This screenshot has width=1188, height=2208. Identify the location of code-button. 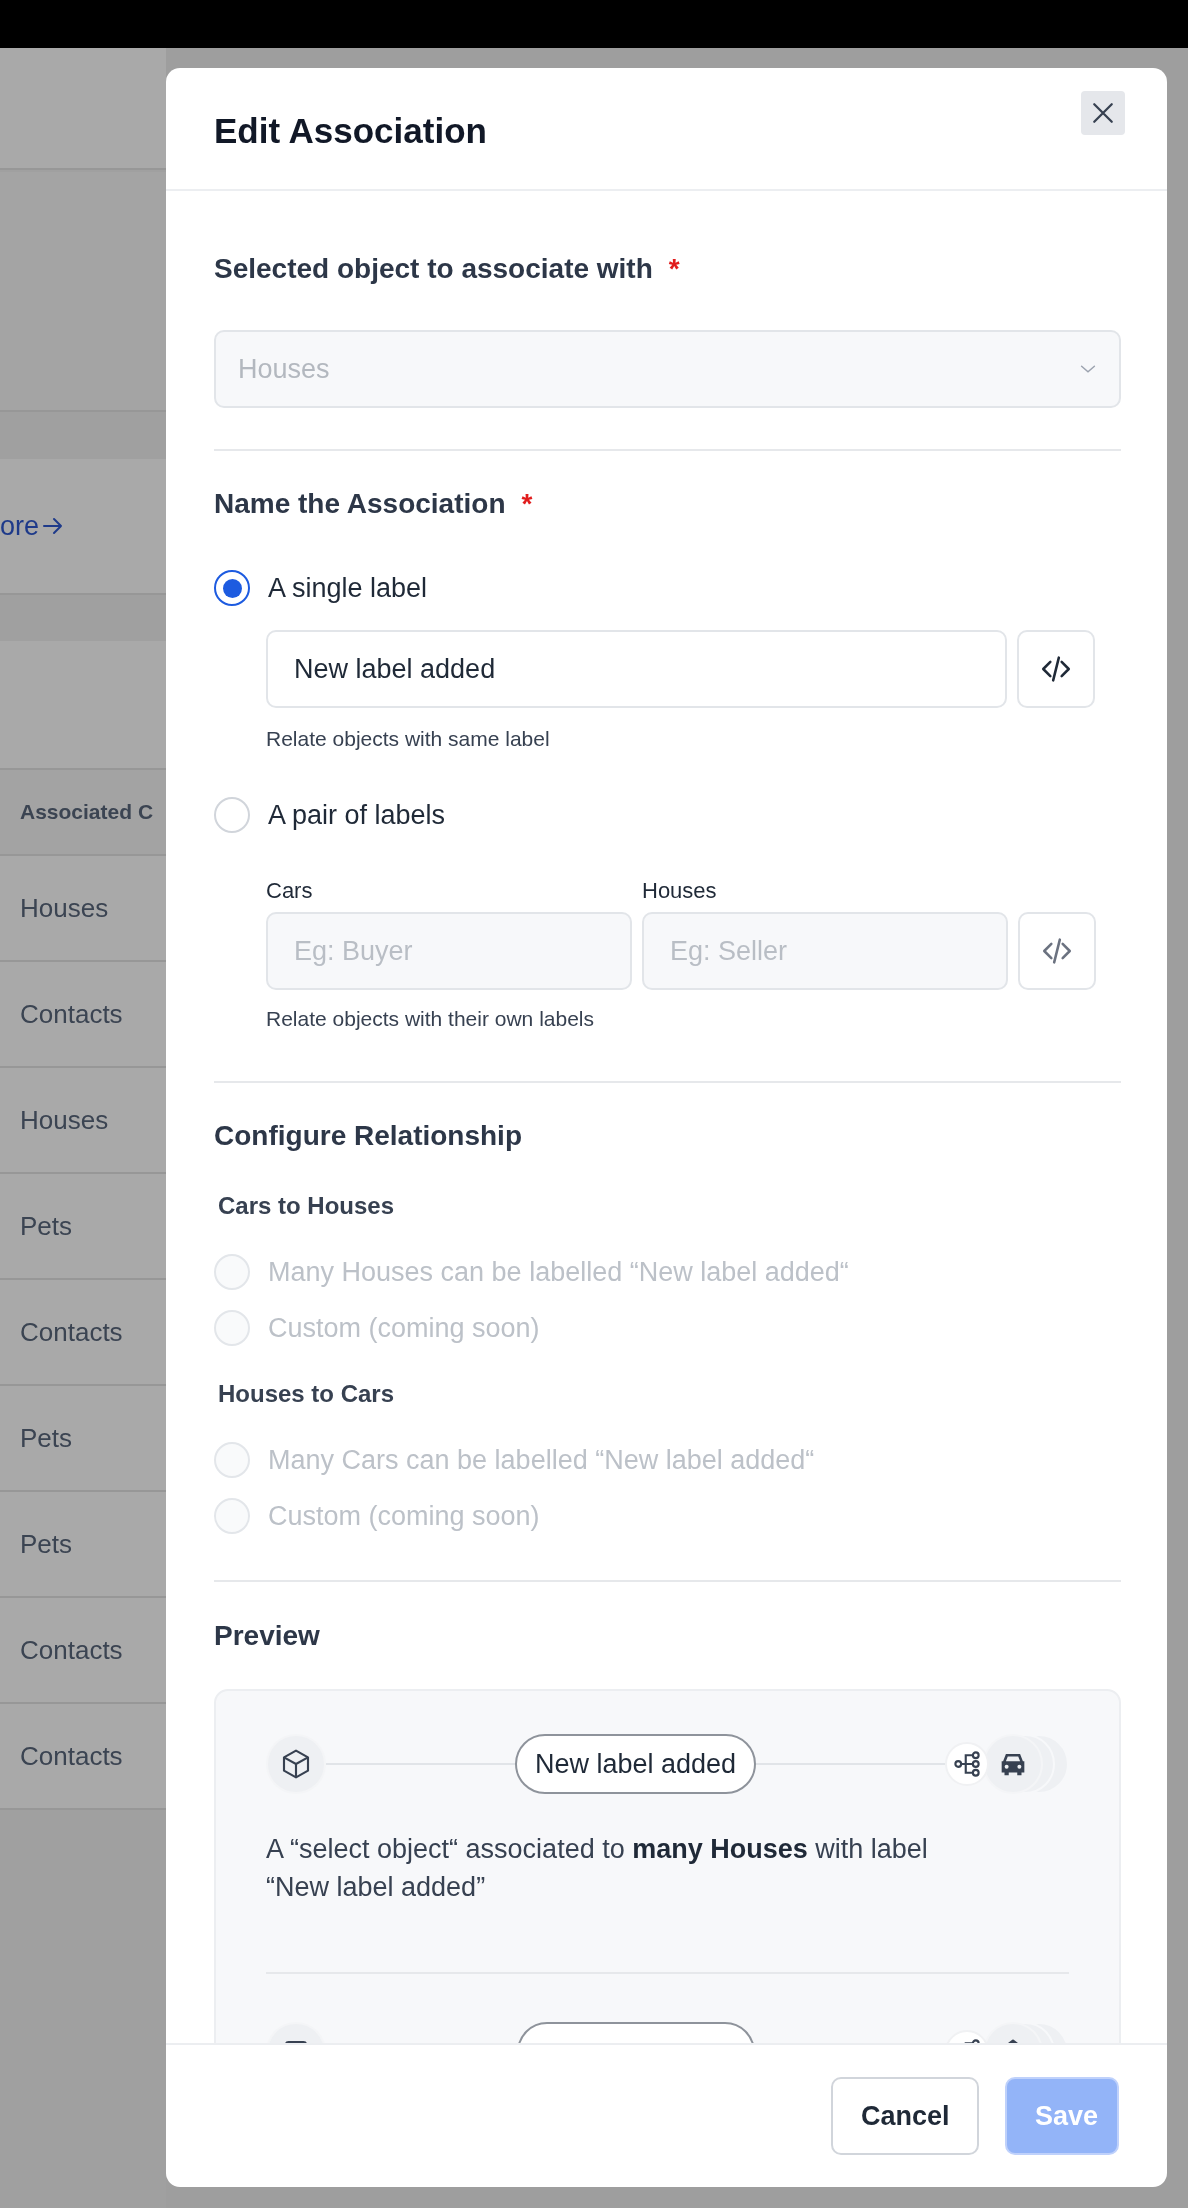
(1056, 669).